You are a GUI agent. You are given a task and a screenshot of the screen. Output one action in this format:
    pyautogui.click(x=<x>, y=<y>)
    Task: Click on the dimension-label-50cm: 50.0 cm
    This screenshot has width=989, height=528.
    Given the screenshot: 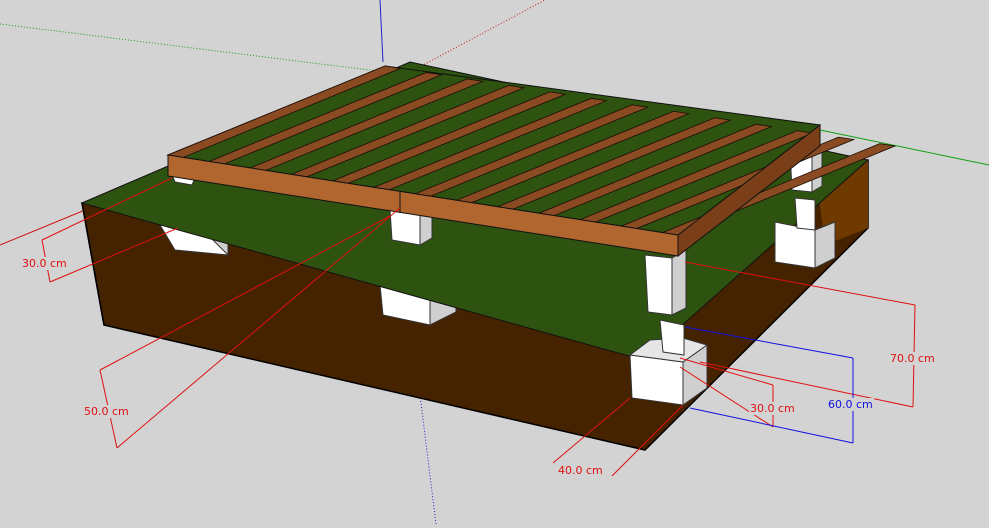 What is the action you would take?
    pyautogui.click(x=106, y=411)
    